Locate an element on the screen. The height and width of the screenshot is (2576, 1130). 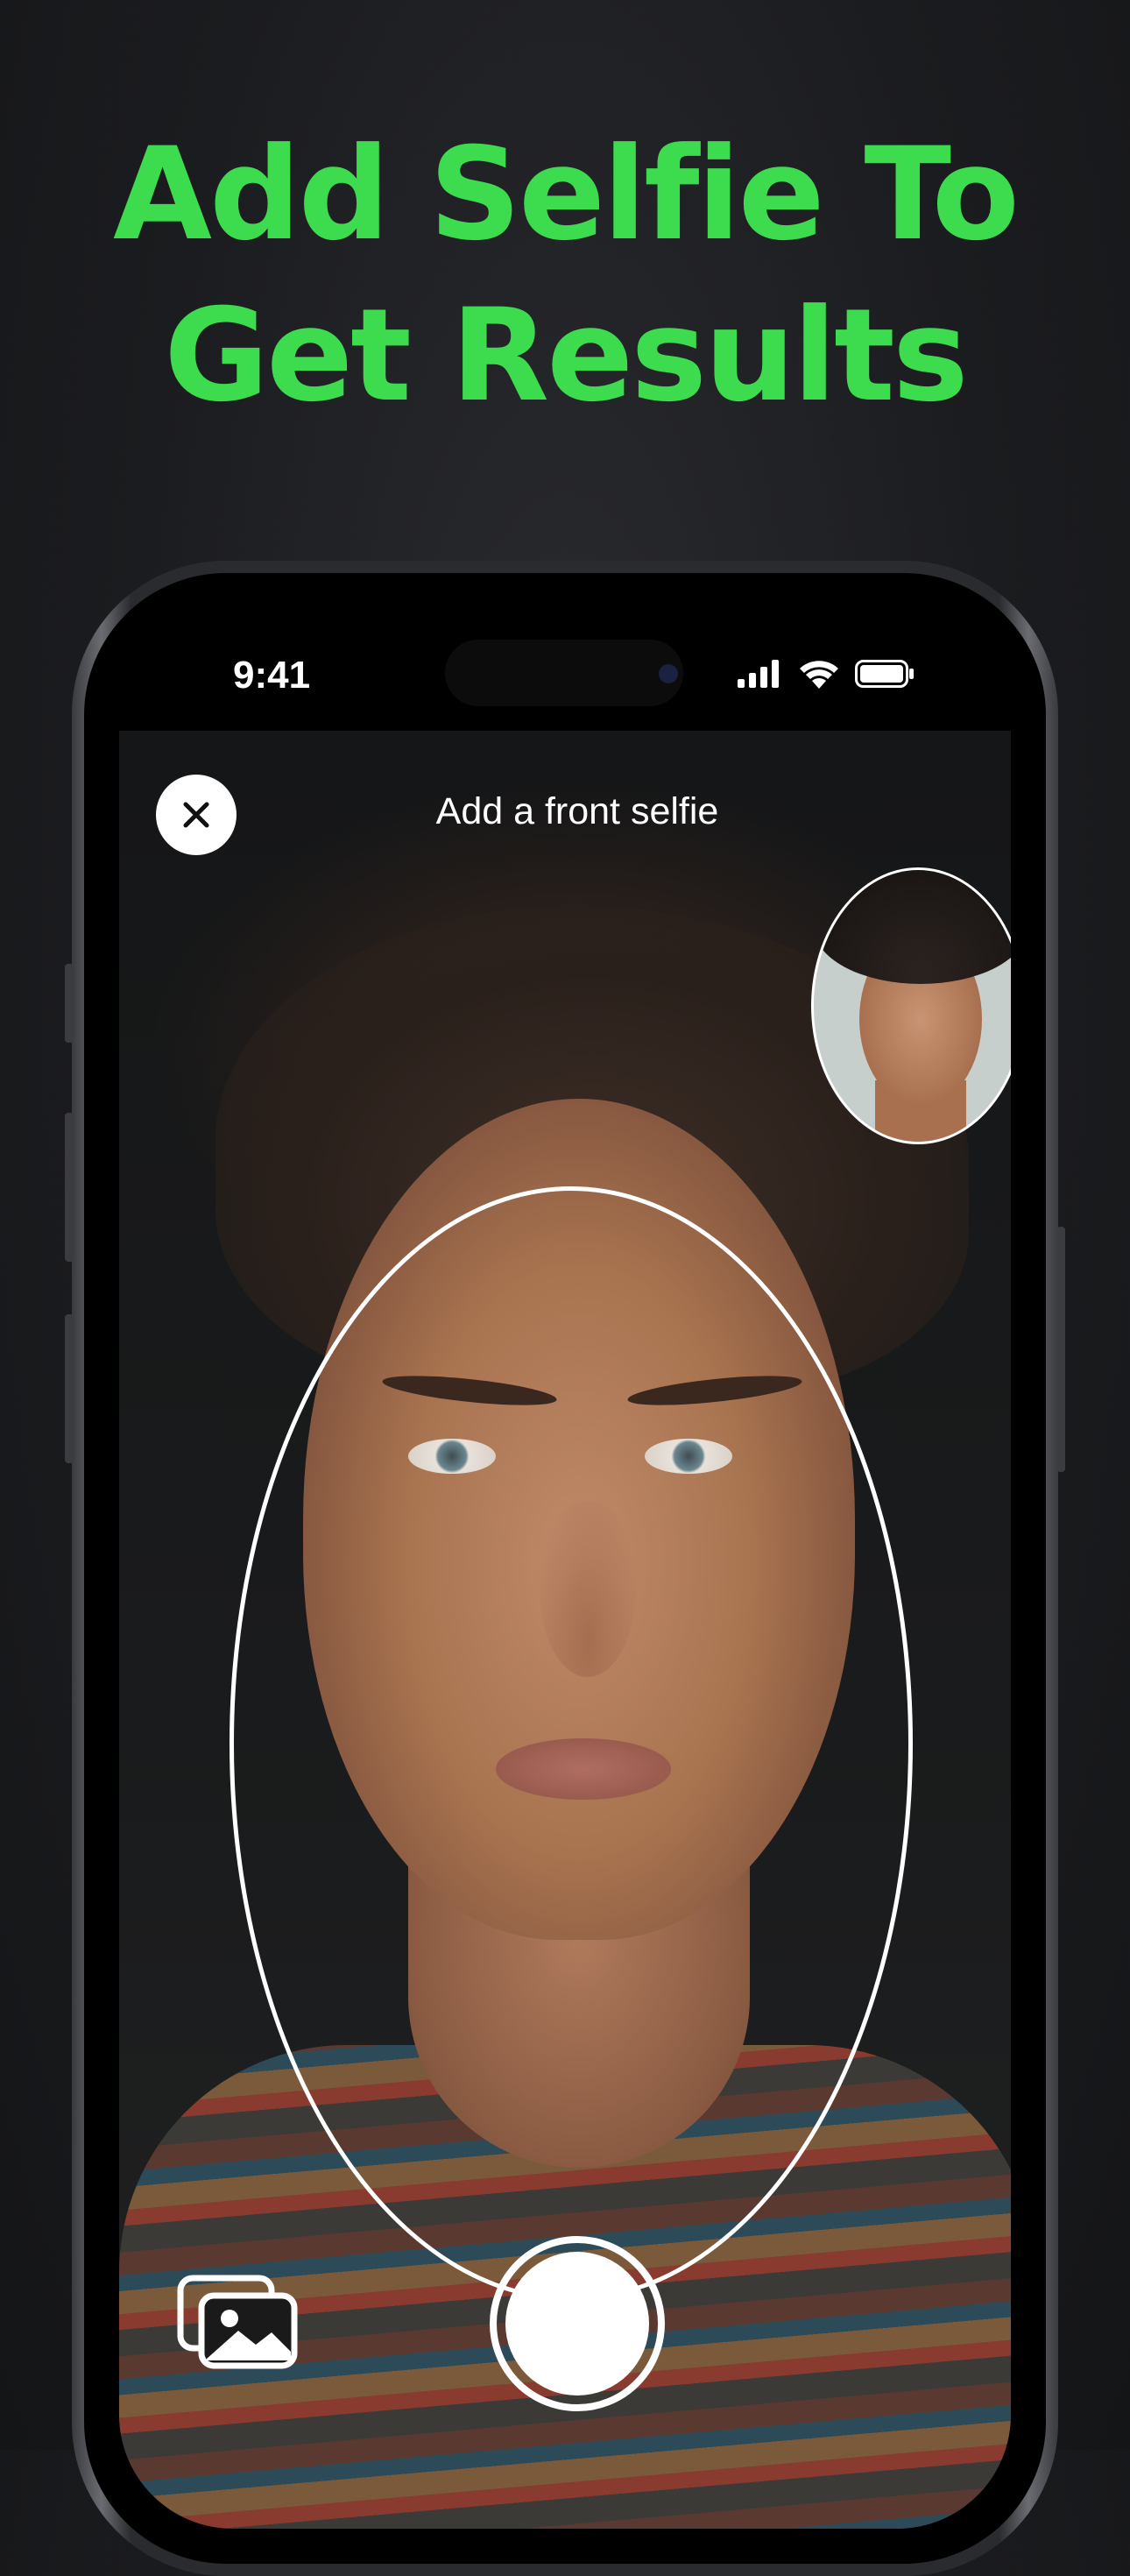
screen-title: Add a front selfie is located at coordinates (577, 811).